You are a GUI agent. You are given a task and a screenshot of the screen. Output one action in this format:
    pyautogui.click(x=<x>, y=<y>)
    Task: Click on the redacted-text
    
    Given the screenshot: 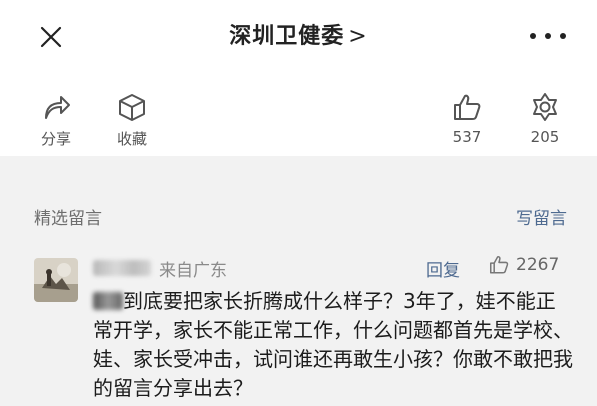 What is the action you would take?
    pyautogui.click(x=108, y=301)
    